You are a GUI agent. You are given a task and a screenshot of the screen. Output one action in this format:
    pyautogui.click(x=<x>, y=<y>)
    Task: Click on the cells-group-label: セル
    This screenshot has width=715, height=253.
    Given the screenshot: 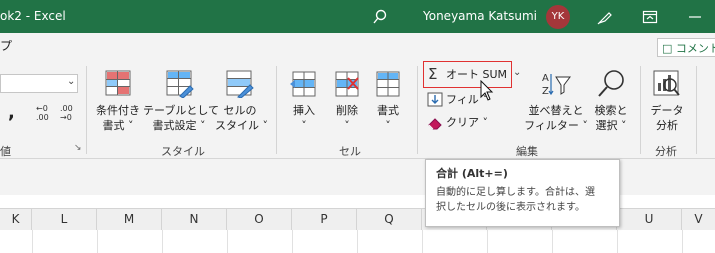 What is the action you would take?
    pyautogui.click(x=350, y=151)
    